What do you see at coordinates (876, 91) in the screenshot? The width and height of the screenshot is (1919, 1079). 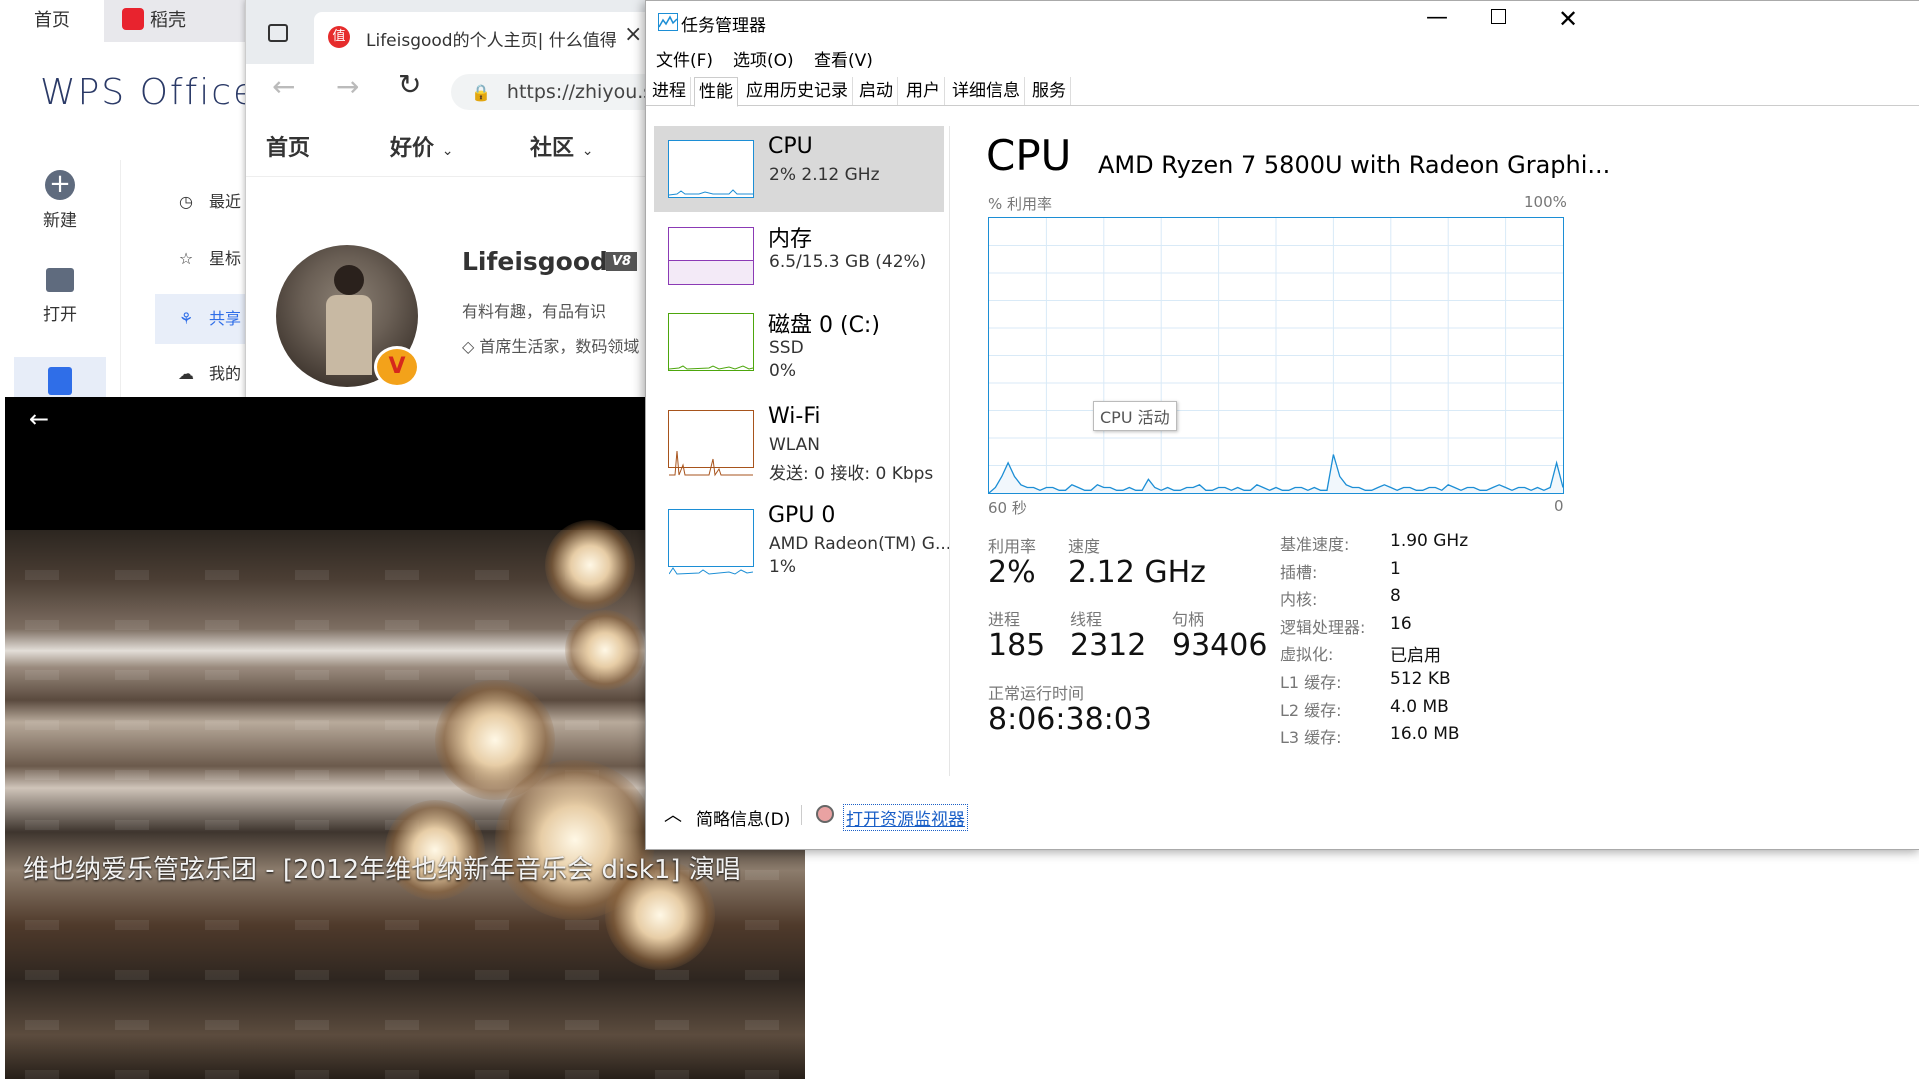 I see `tab-startup: 启动` at bounding box center [876, 91].